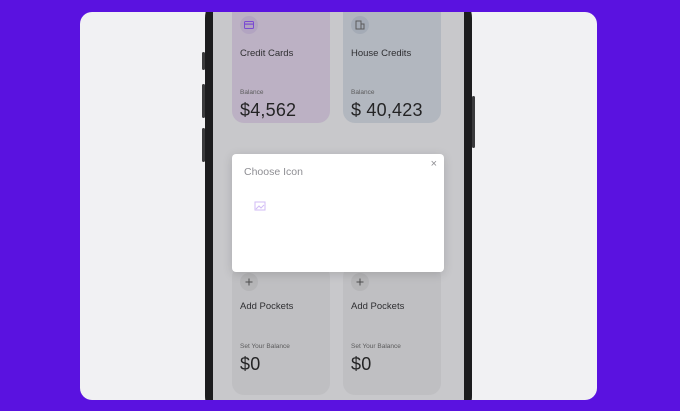  What do you see at coordinates (273, 172) in the screenshot?
I see `modal-title: Choose Icon` at bounding box center [273, 172].